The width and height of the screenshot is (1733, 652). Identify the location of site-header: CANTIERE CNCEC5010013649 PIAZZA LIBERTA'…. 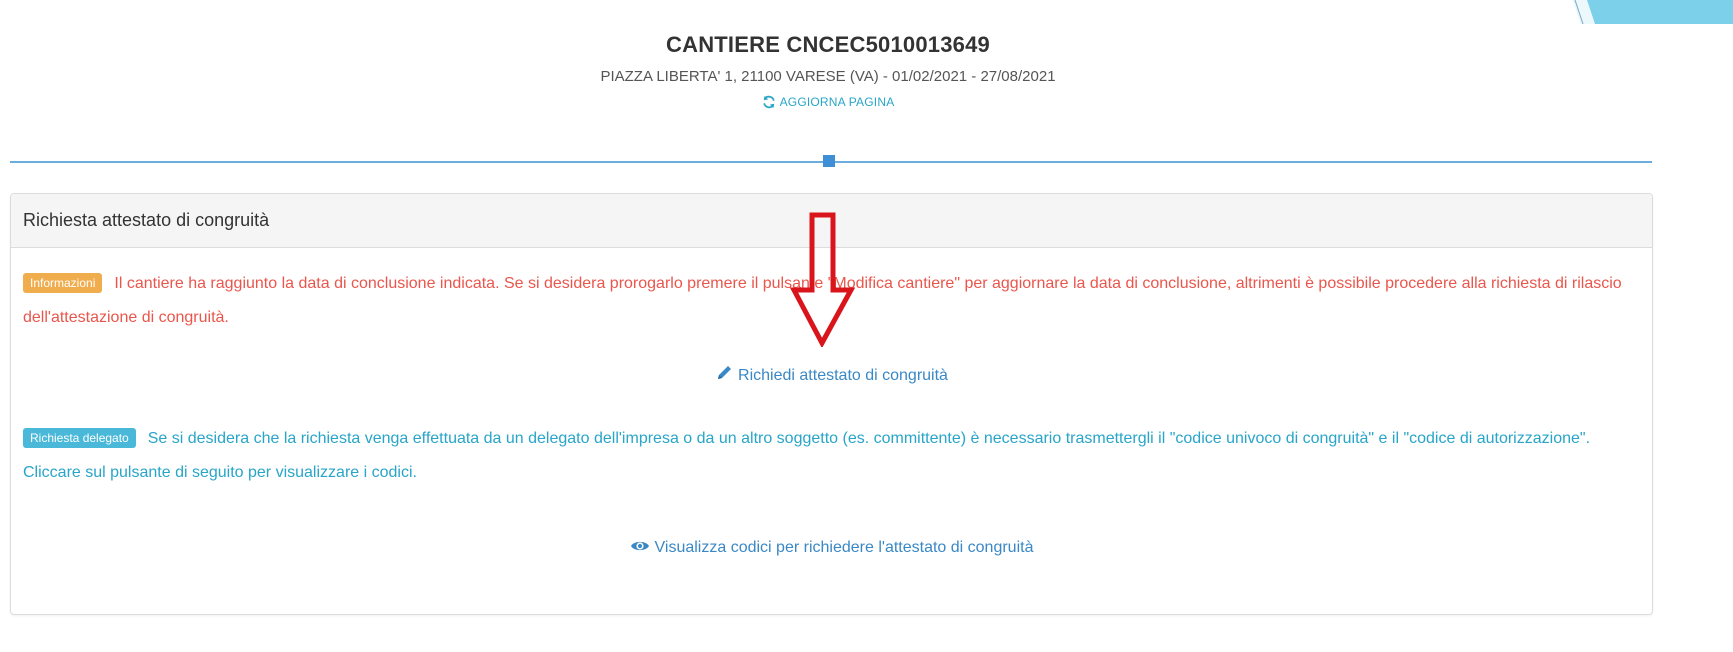
(828, 73).